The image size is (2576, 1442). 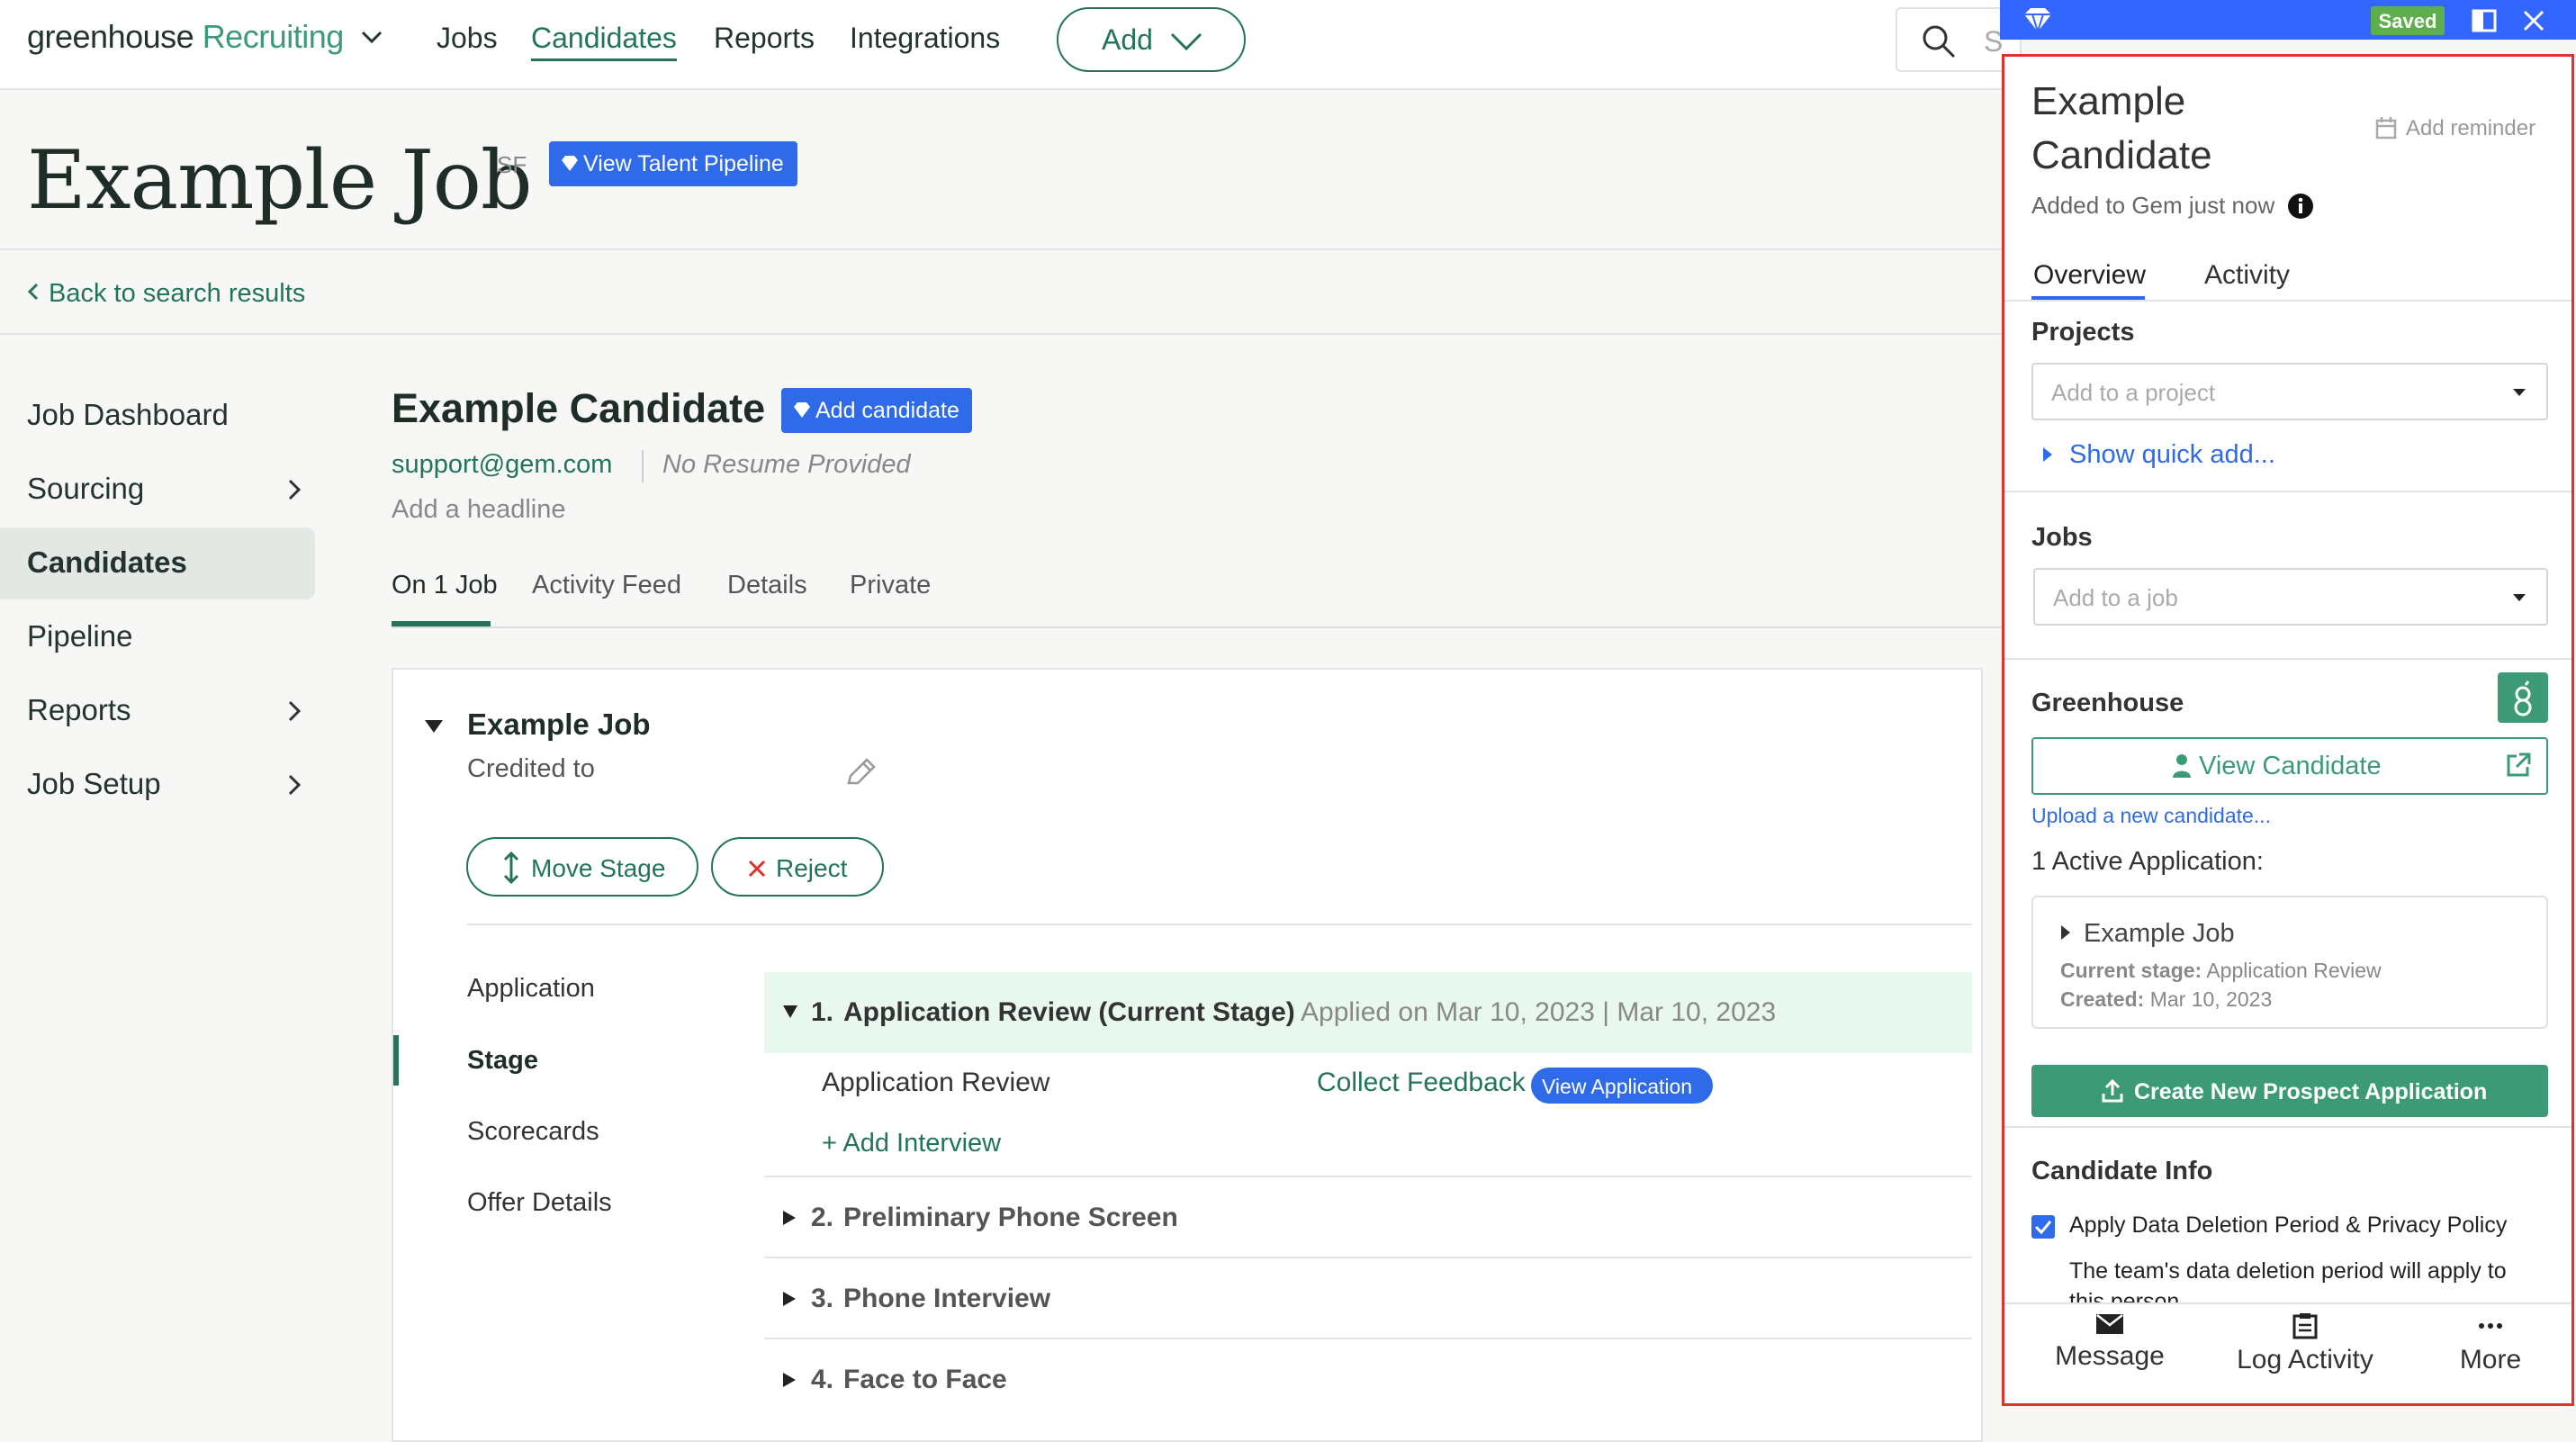 I want to click on pencil-icon, so click(x=860, y=773).